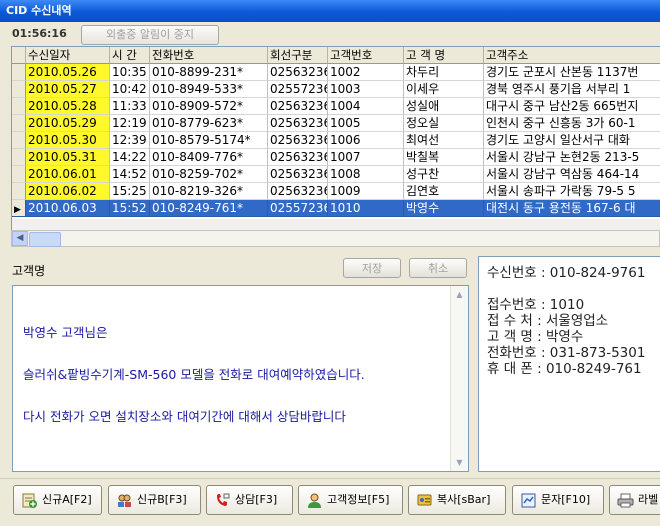  I want to click on cell-date: 2010.06.01, so click(68, 174).